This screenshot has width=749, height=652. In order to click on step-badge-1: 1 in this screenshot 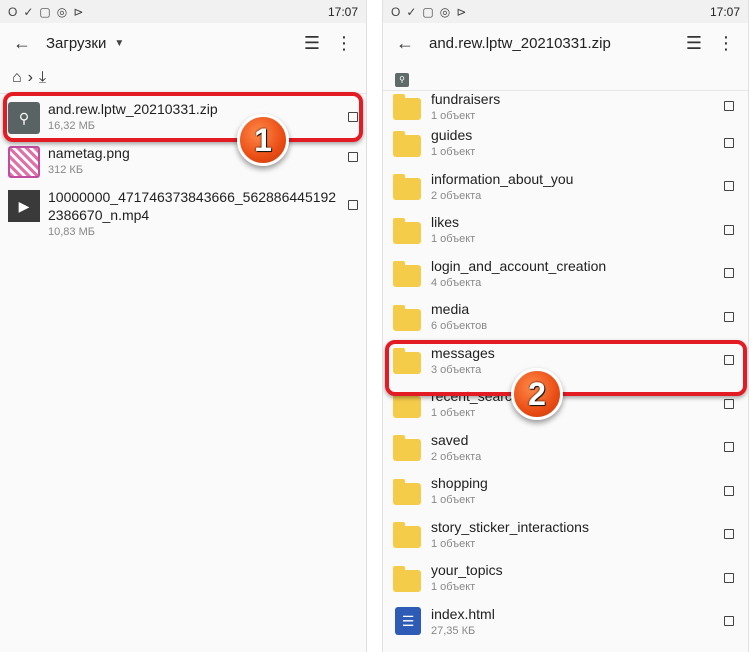, I will do `click(263, 140)`.